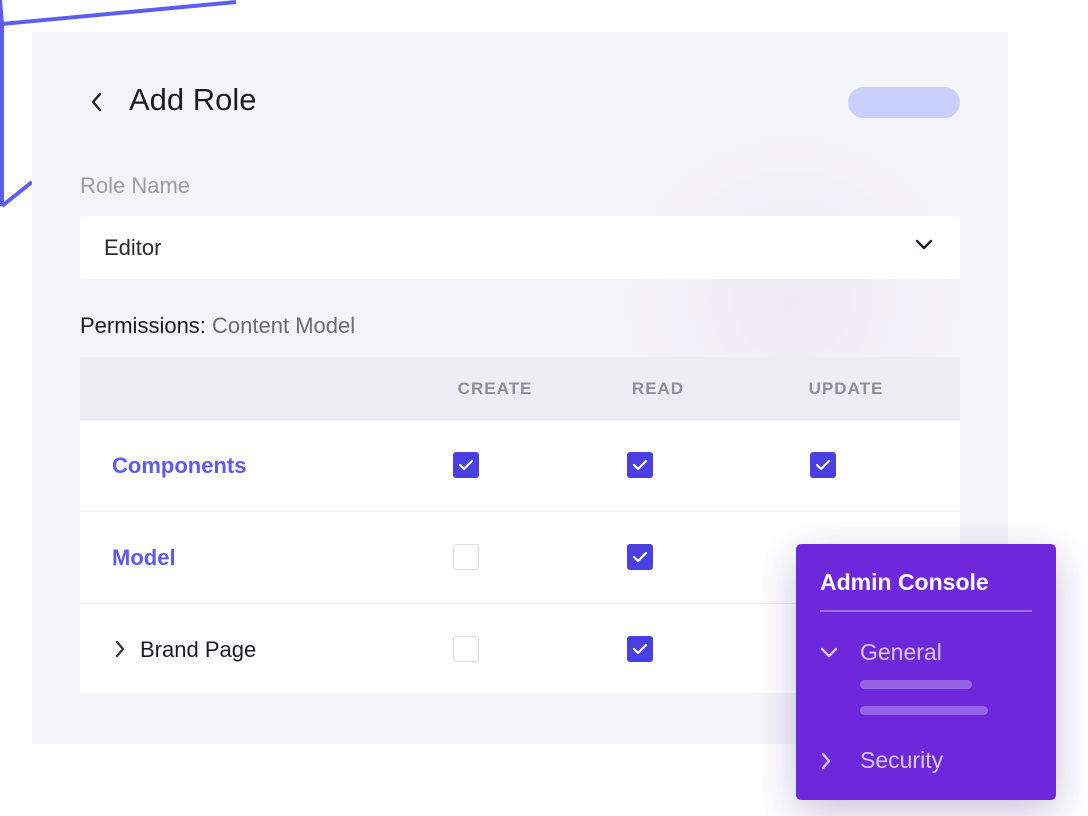 This screenshot has width=1088, height=816. I want to click on row-label-components: Components, so click(179, 466).